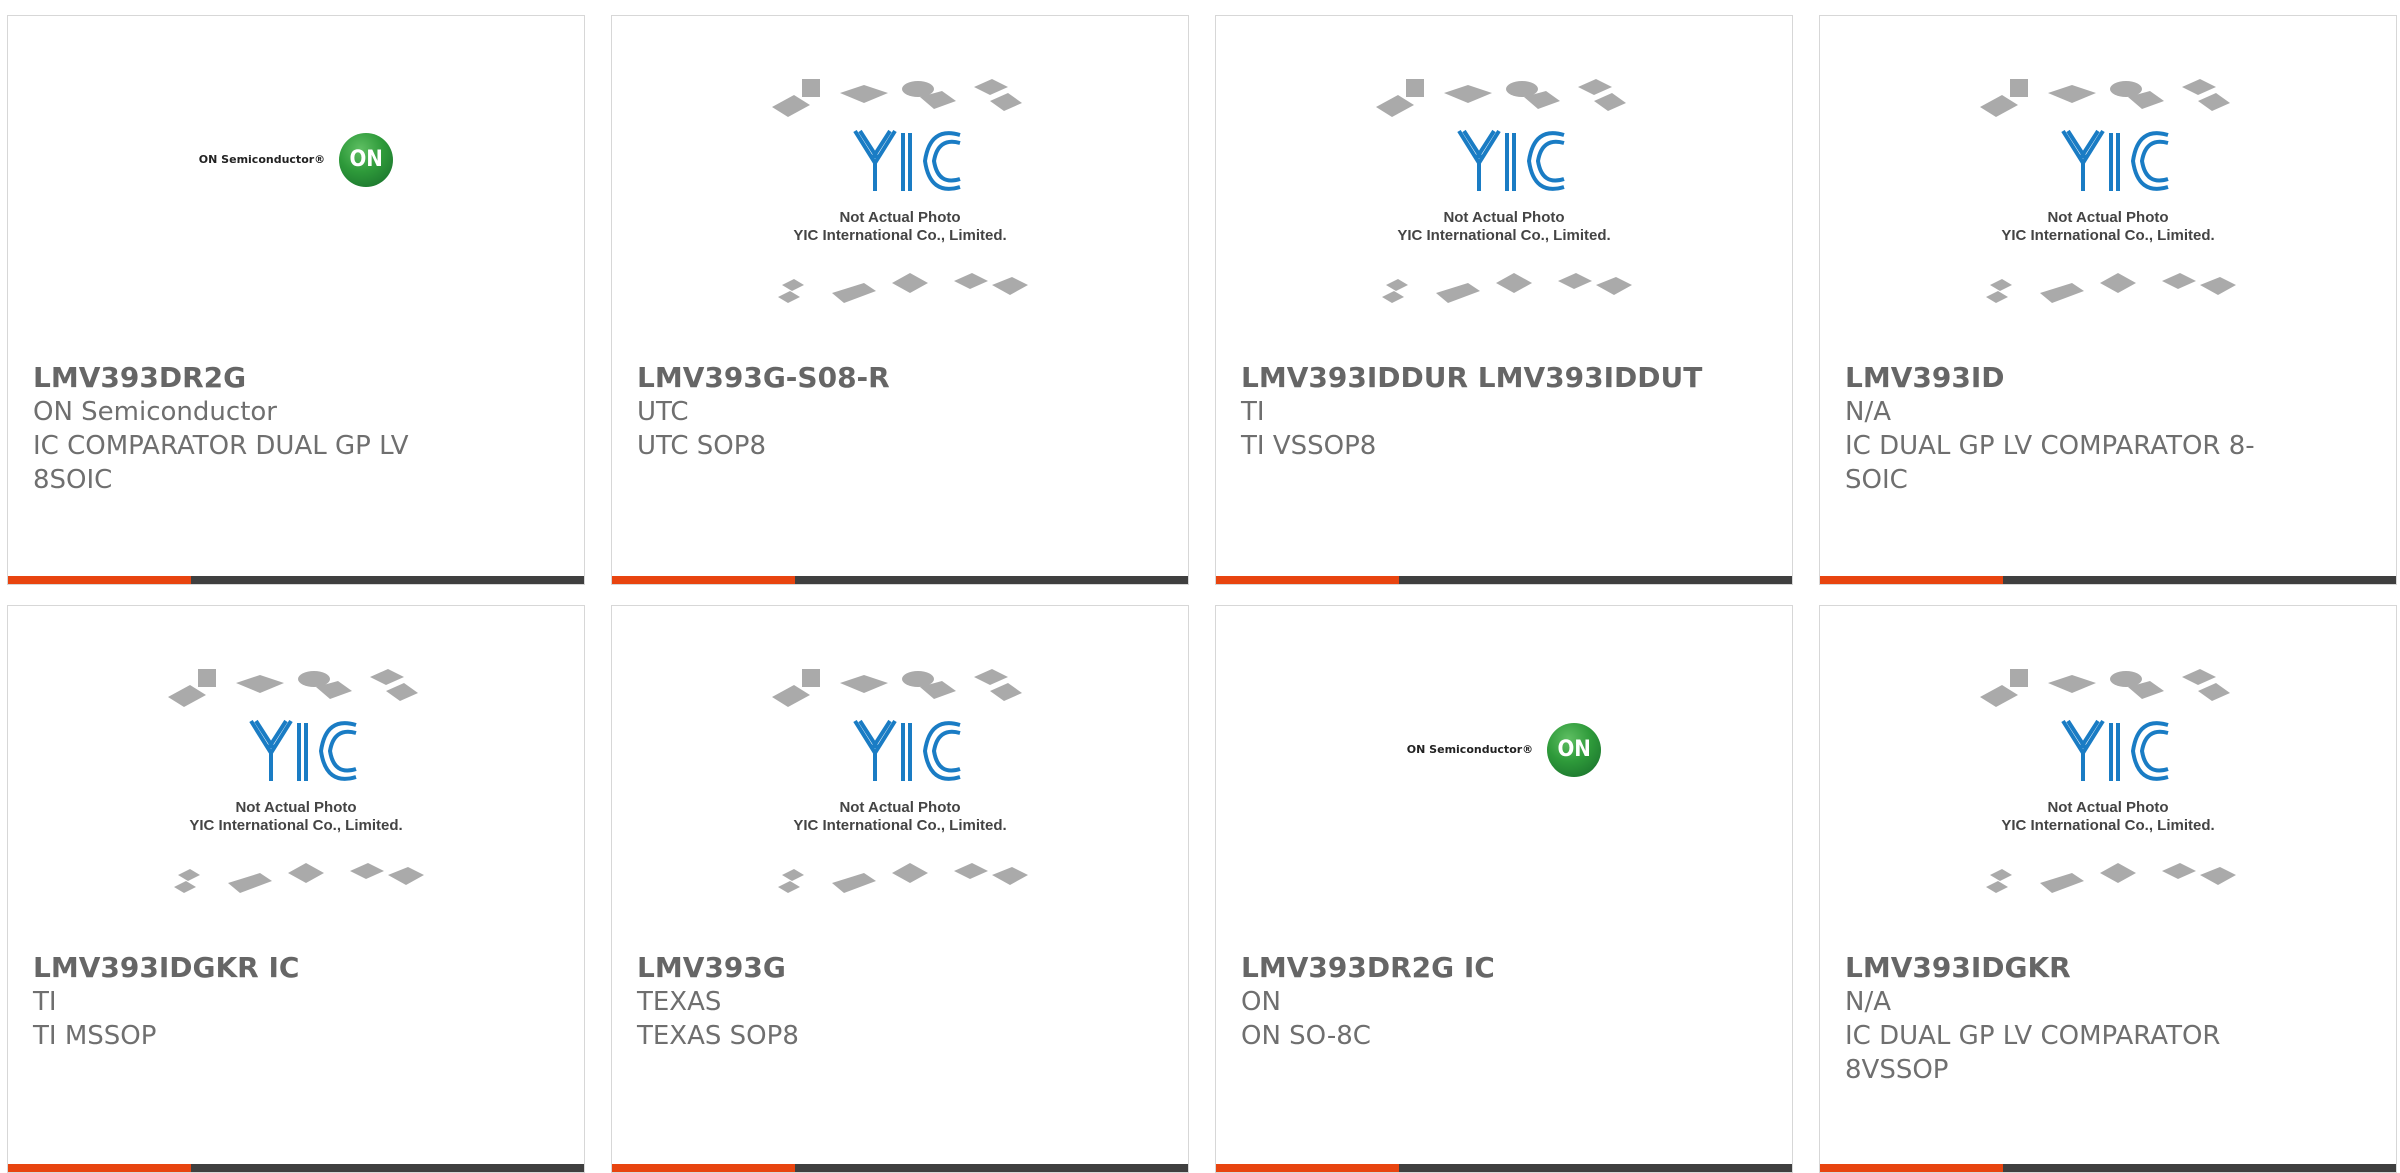 The image size is (2400, 1173). Describe the element at coordinates (1309, 446) in the screenshot. I see `description: TI VSSOP8` at that location.